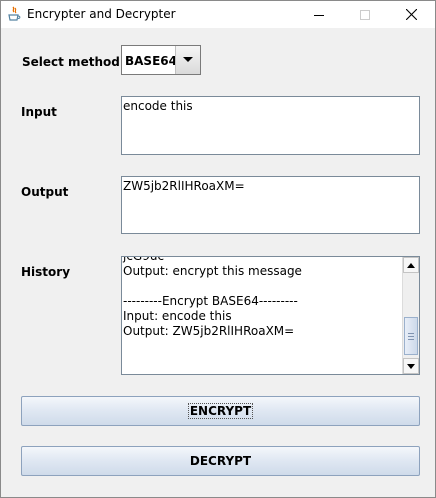  Describe the element at coordinates (210, 301) in the screenshot. I see `history-line: ---------Encrypt BASE64---------` at that location.